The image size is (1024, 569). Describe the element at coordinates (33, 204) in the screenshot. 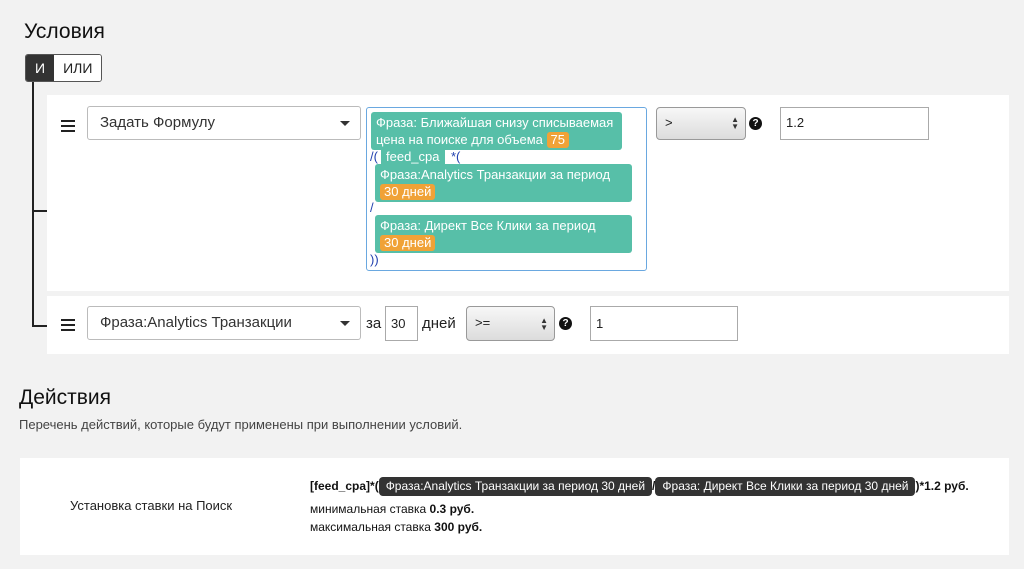

I see `tree-line-vertical` at that location.